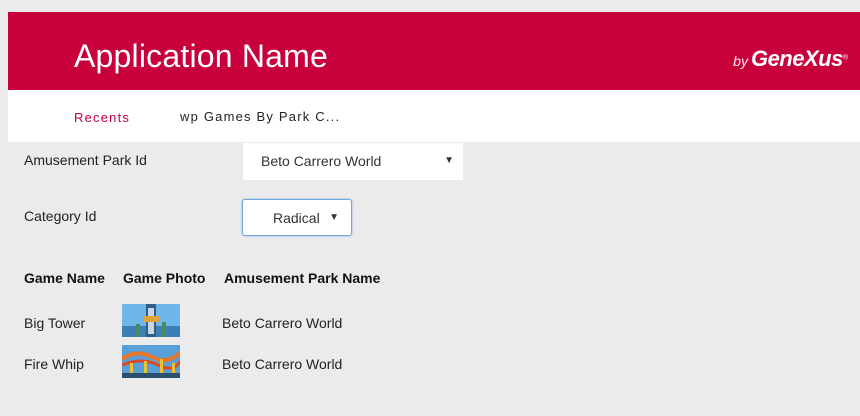 Image resolution: width=860 pixels, height=416 pixels. I want to click on amusement-park-select: Beto Carrero World ▼, so click(353, 161).